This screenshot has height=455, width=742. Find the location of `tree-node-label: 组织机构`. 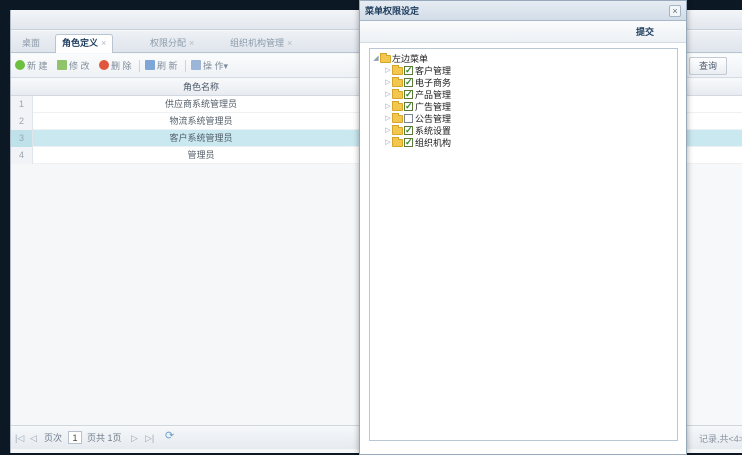

tree-node-label: 组织机构 is located at coordinates (433, 143).